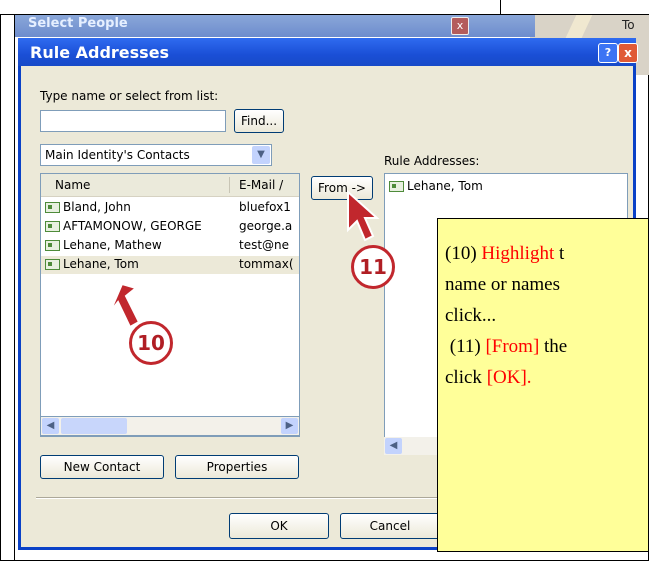  Describe the element at coordinates (151, 343) in the screenshot. I see `step-10-callout: 10` at that location.